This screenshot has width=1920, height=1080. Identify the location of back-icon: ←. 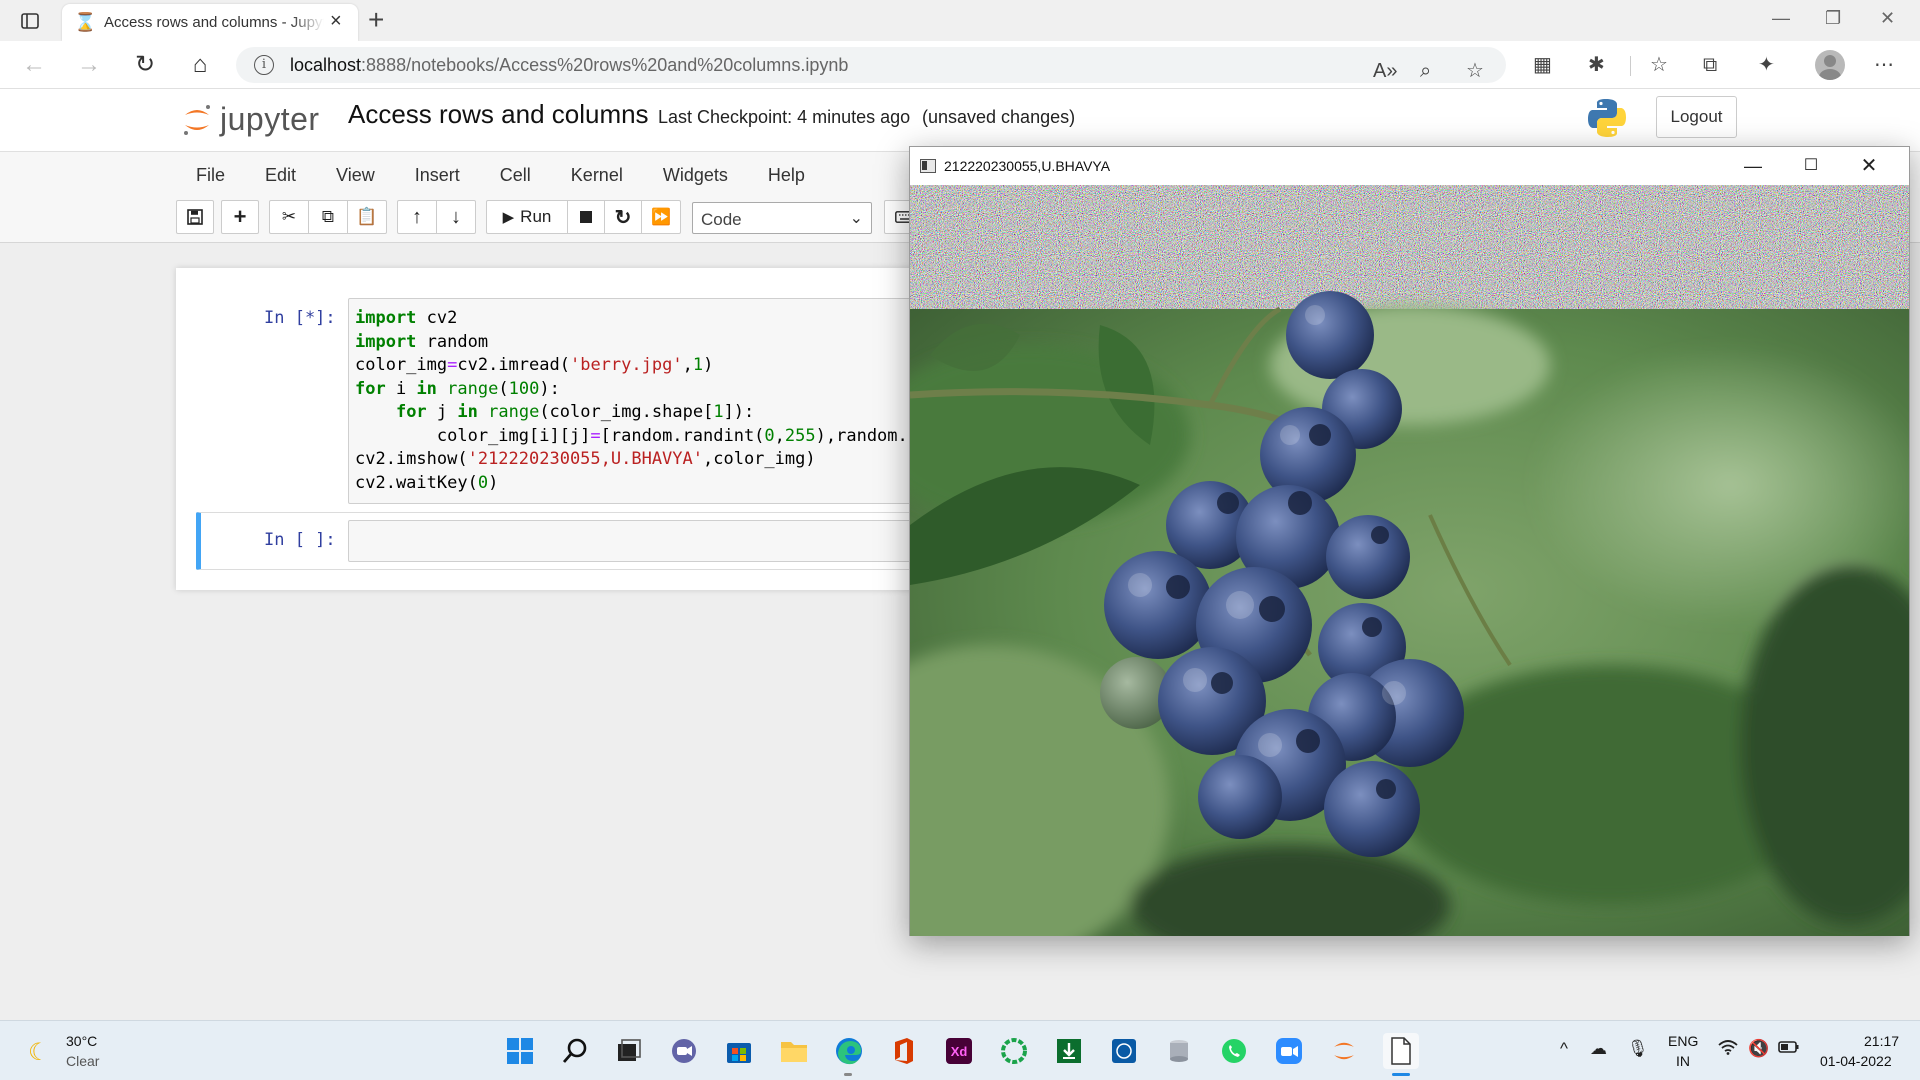
(34, 66).